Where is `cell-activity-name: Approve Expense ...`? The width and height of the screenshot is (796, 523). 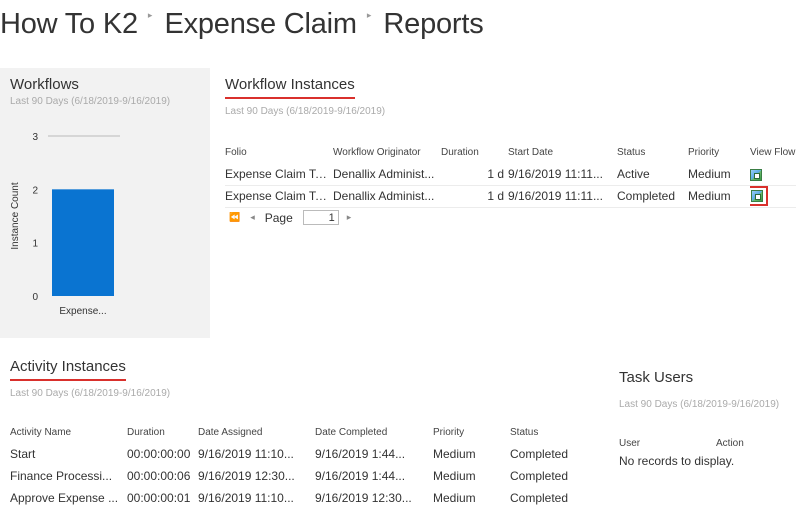 cell-activity-name: Approve Expense ... is located at coordinates (64, 498).